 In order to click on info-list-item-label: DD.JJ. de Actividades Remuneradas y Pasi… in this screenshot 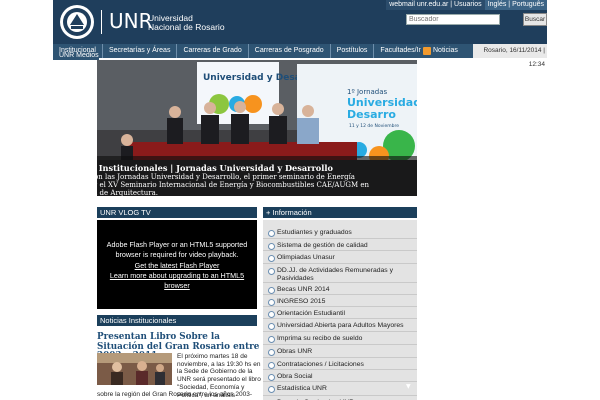, I will do `click(335, 274)`.